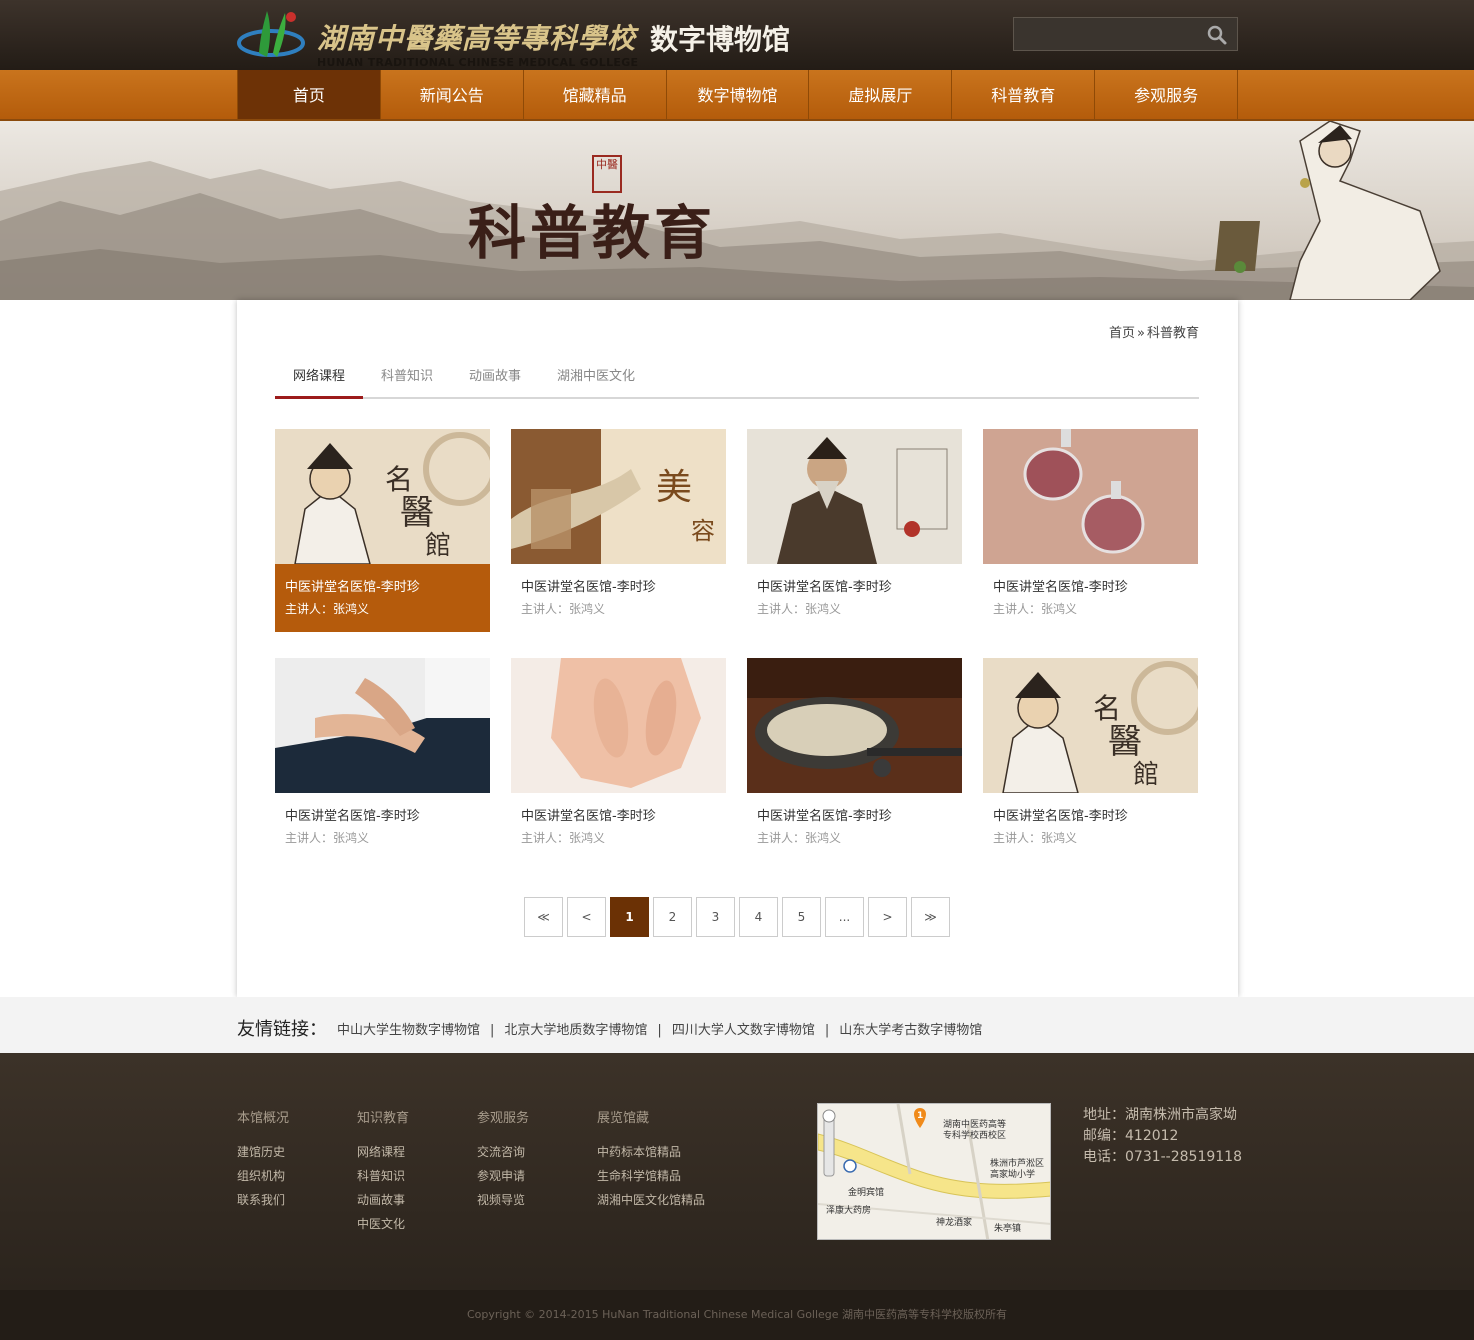 The image size is (1474, 1340). Describe the element at coordinates (672, 917) in the screenshot. I see `pager-page-button: 2` at that location.